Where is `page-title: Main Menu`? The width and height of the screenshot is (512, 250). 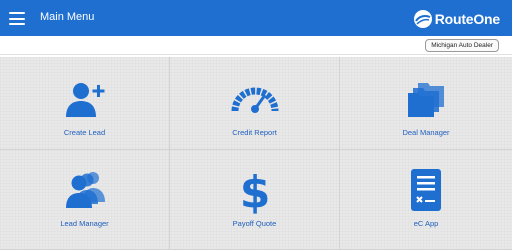
page-title: Main Menu is located at coordinates (67, 17).